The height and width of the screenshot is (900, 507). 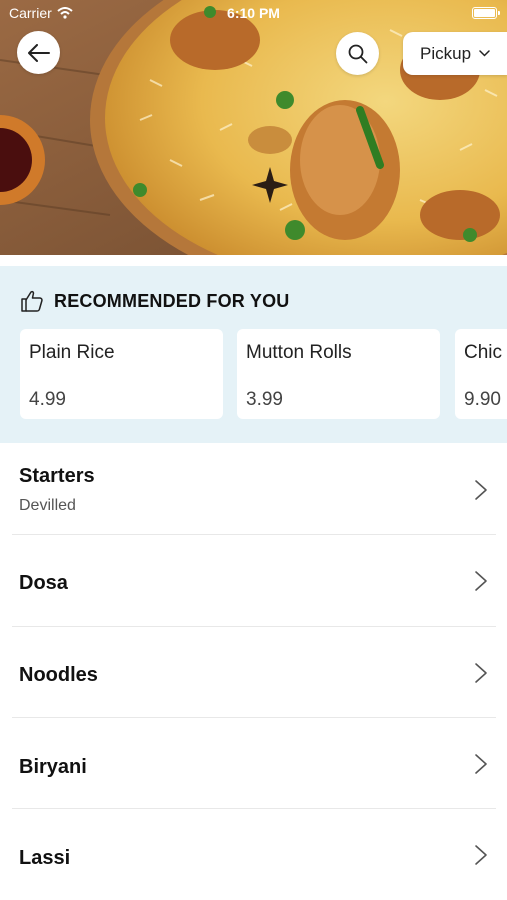 I want to click on search-icon, so click(x=357, y=53).